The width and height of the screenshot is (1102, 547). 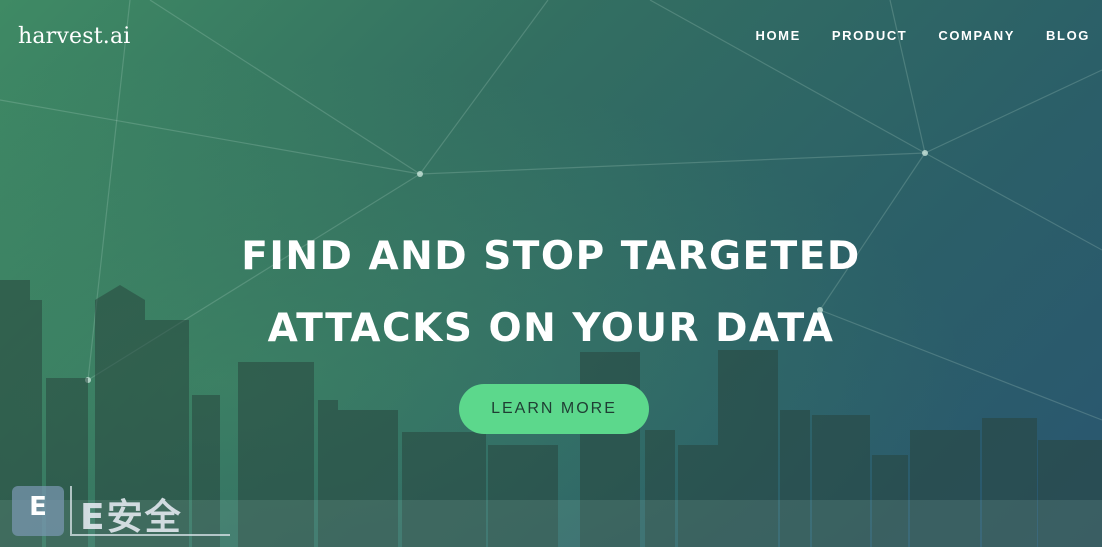 What do you see at coordinates (1068, 35) in the screenshot?
I see `nav-item-blog: BLOG` at bounding box center [1068, 35].